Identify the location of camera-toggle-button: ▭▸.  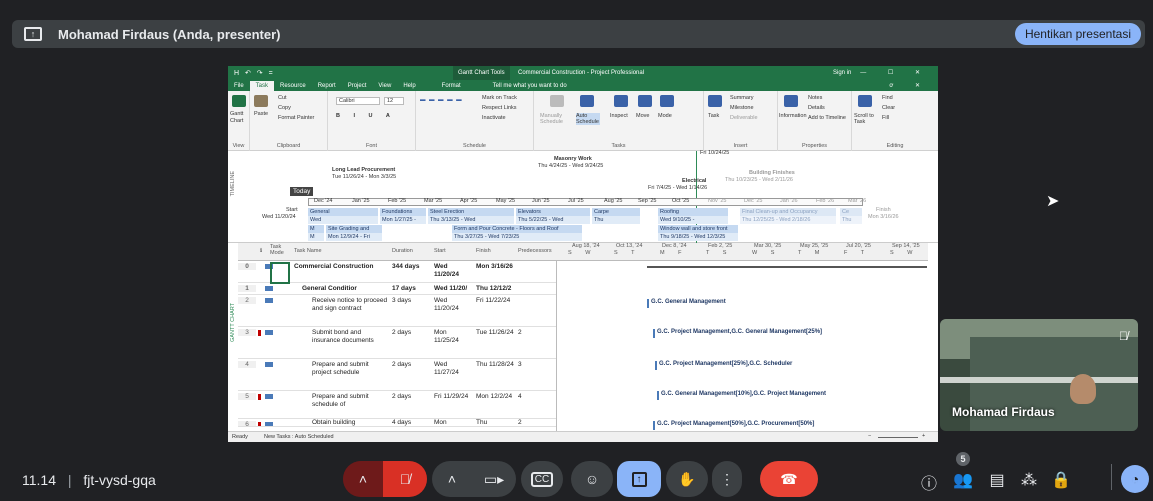
(494, 479).